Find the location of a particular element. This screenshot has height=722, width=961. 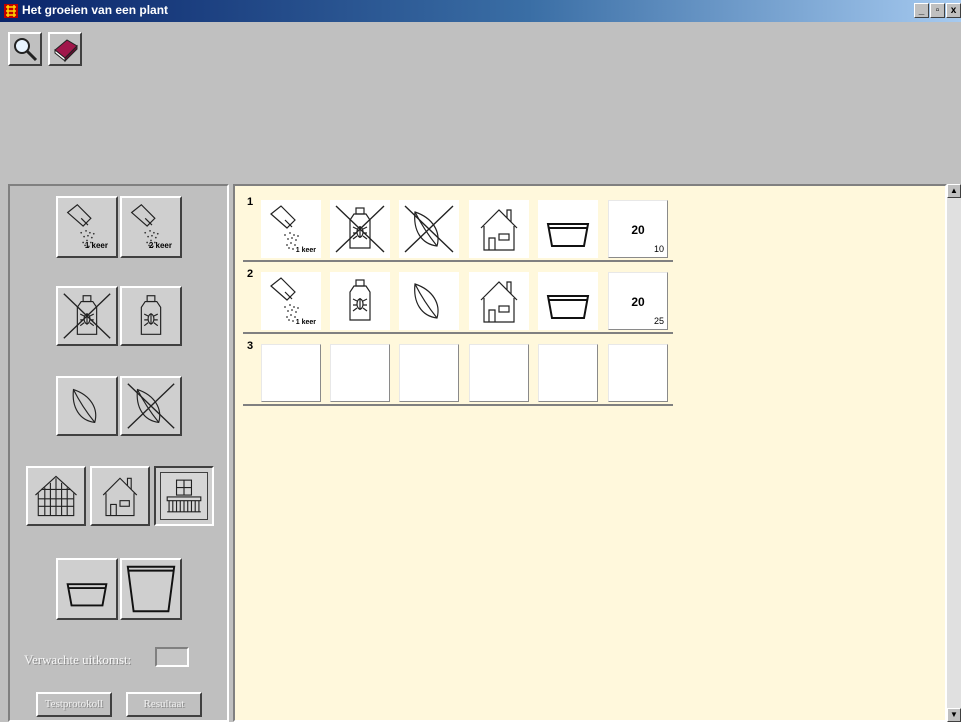

test-protocol-button: Testprotokoll is located at coordinates (74, 704).